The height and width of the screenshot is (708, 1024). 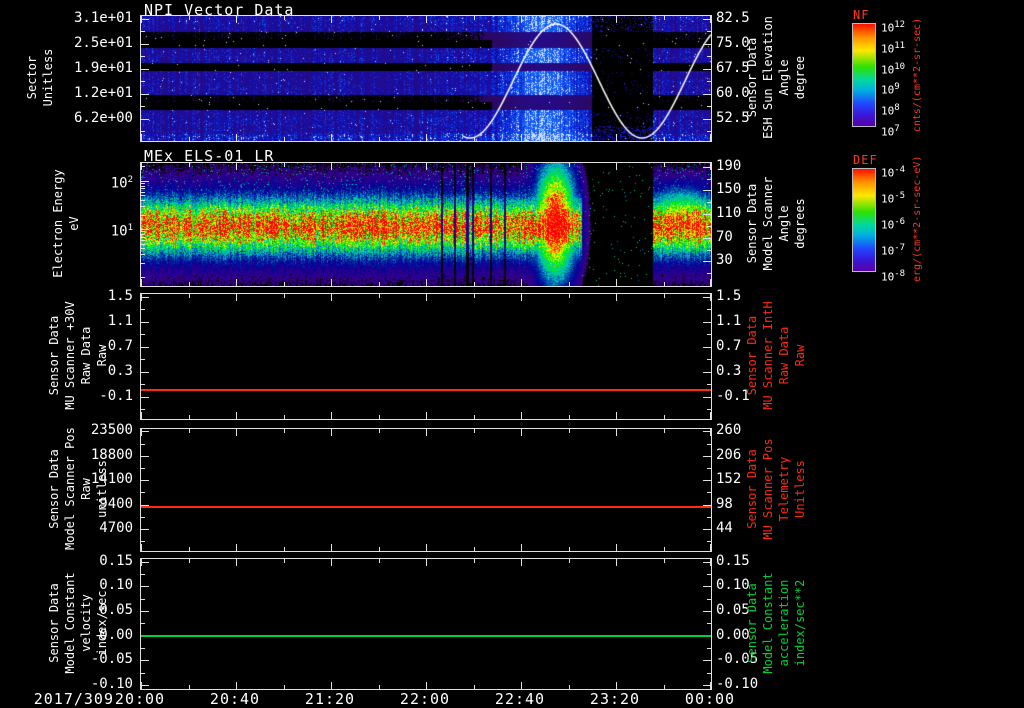 What do you see at coordinates (103, 117) in the screenshot?
I see `ytick-label: 6.2e+00` at bounding box center [103, 117].